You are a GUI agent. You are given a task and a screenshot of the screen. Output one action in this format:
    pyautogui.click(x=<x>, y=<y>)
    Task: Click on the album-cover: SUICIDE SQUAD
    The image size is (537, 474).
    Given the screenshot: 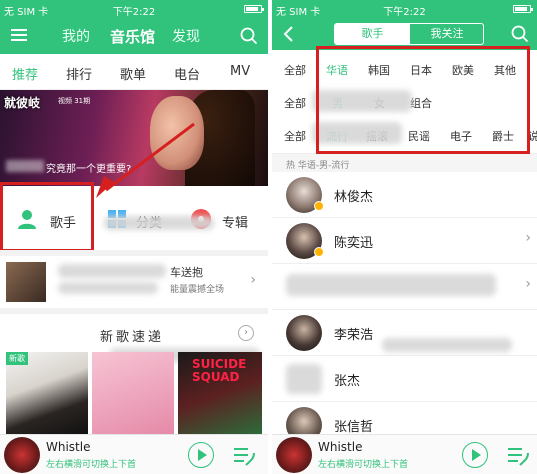 What is the action you would take?
    pyautogui.click(x=220, y=393)
    